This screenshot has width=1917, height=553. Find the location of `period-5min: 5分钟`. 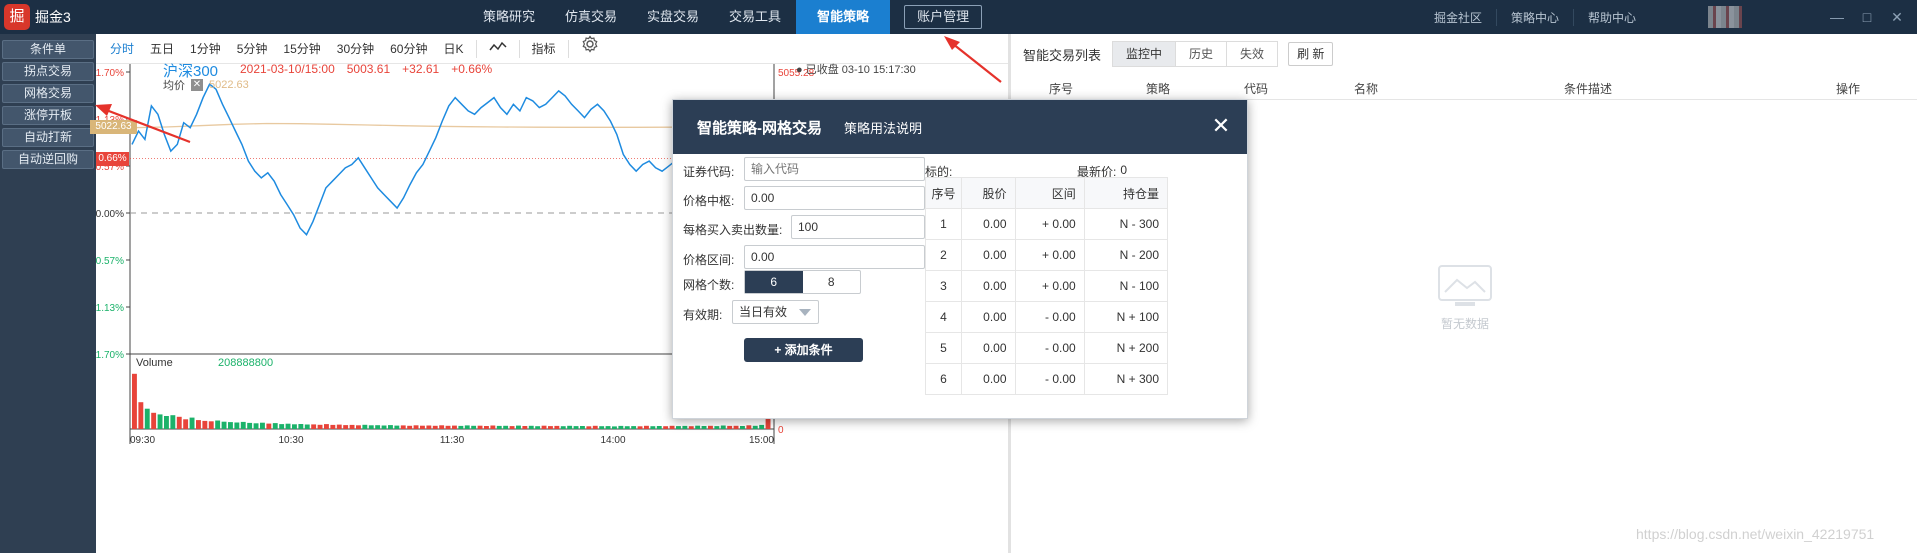

period-5min: 5分钟 is located at coordinates (252, 49).